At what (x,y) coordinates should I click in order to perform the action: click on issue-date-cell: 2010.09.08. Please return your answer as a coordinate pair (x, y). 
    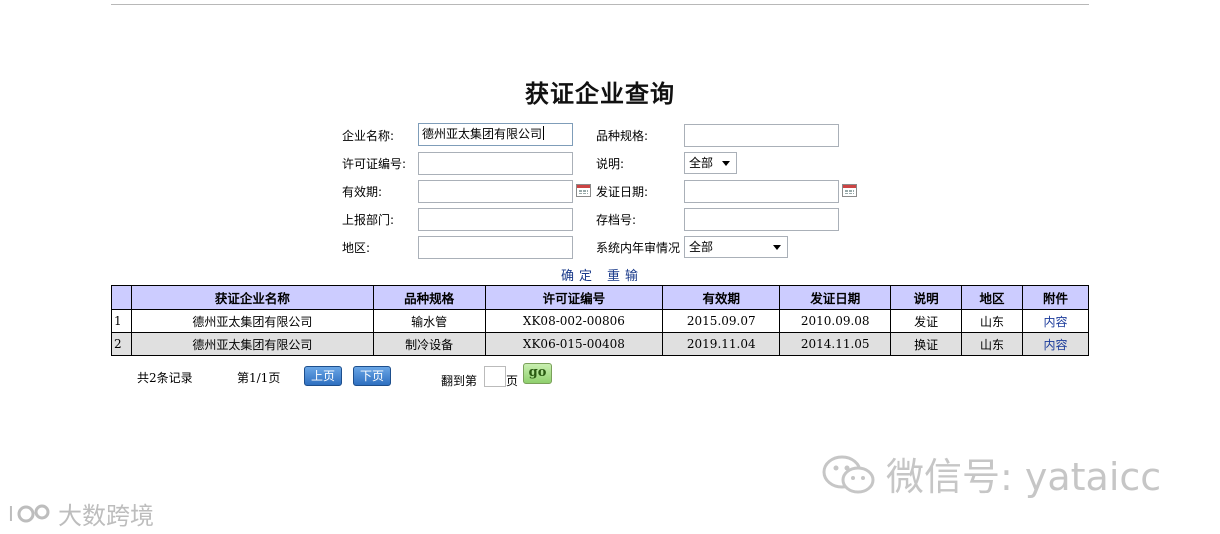
    Looking at the image, I should click on (835, 321).